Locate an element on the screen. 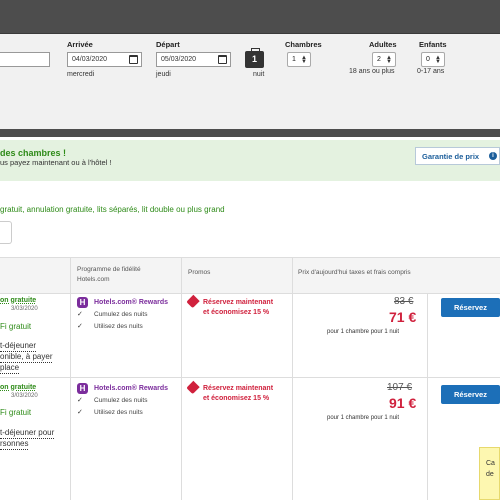  departure-label: Départ is located at coordinates (168, 44).